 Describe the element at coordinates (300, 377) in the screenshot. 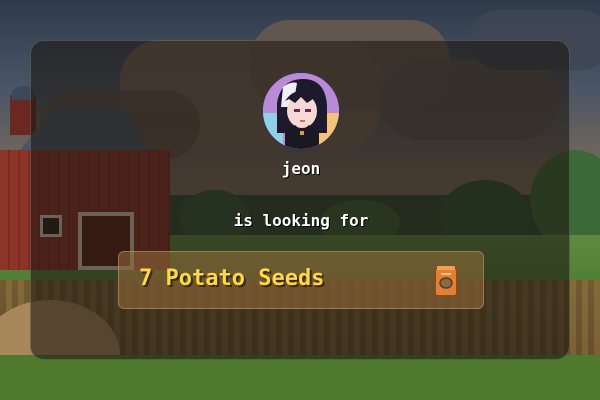

I see `foreground-grass` at that location.